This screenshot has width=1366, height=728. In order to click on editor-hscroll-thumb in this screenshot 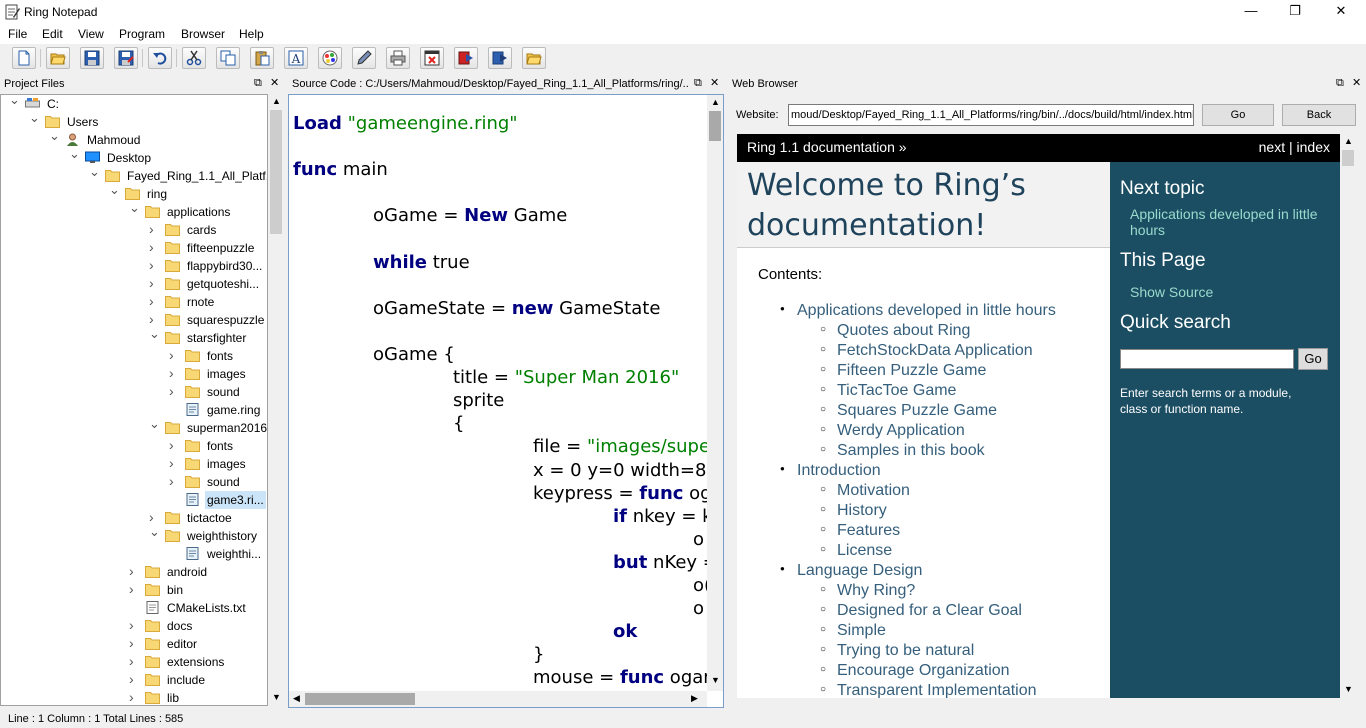, I will do `click(360, 699)`.